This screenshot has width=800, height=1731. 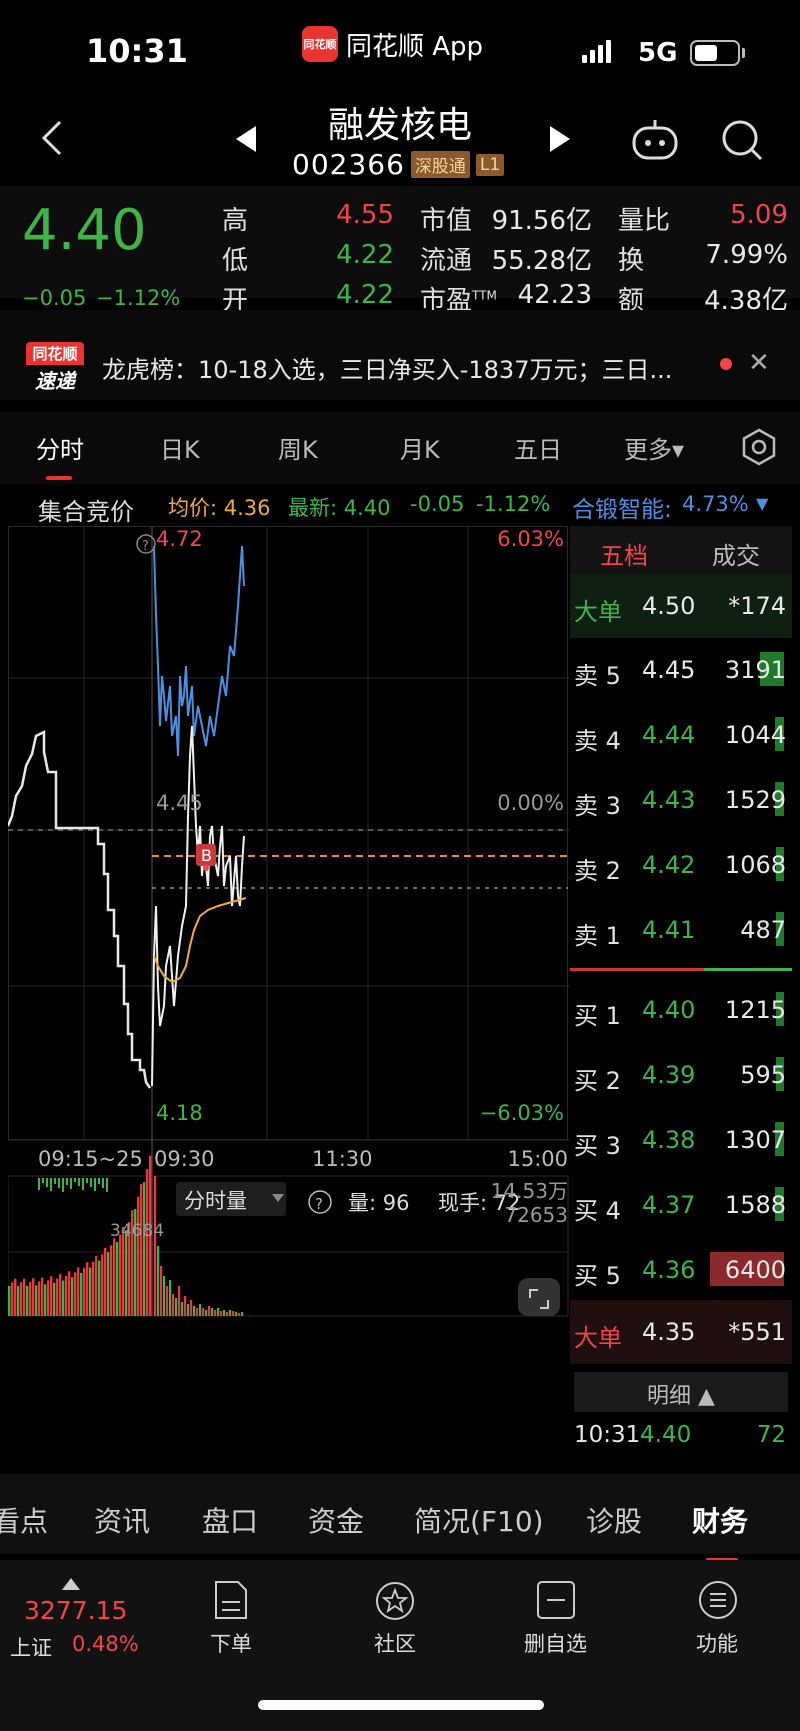 What do you see at coordinates (681, 1270) in the screenshot?
I see `bid-row: 买 5 4.36 6400` at bounding box center [681, 1270].